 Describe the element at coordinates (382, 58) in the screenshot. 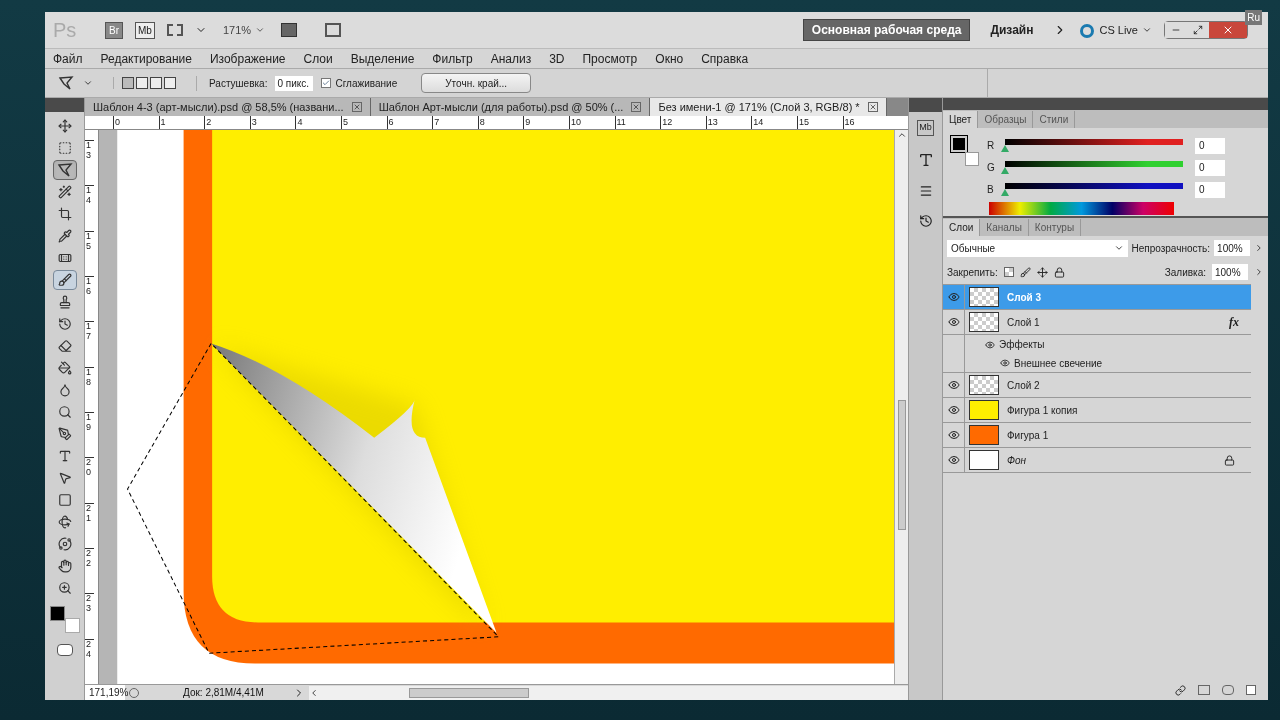

I see `menu-item: Выделение` at that location.